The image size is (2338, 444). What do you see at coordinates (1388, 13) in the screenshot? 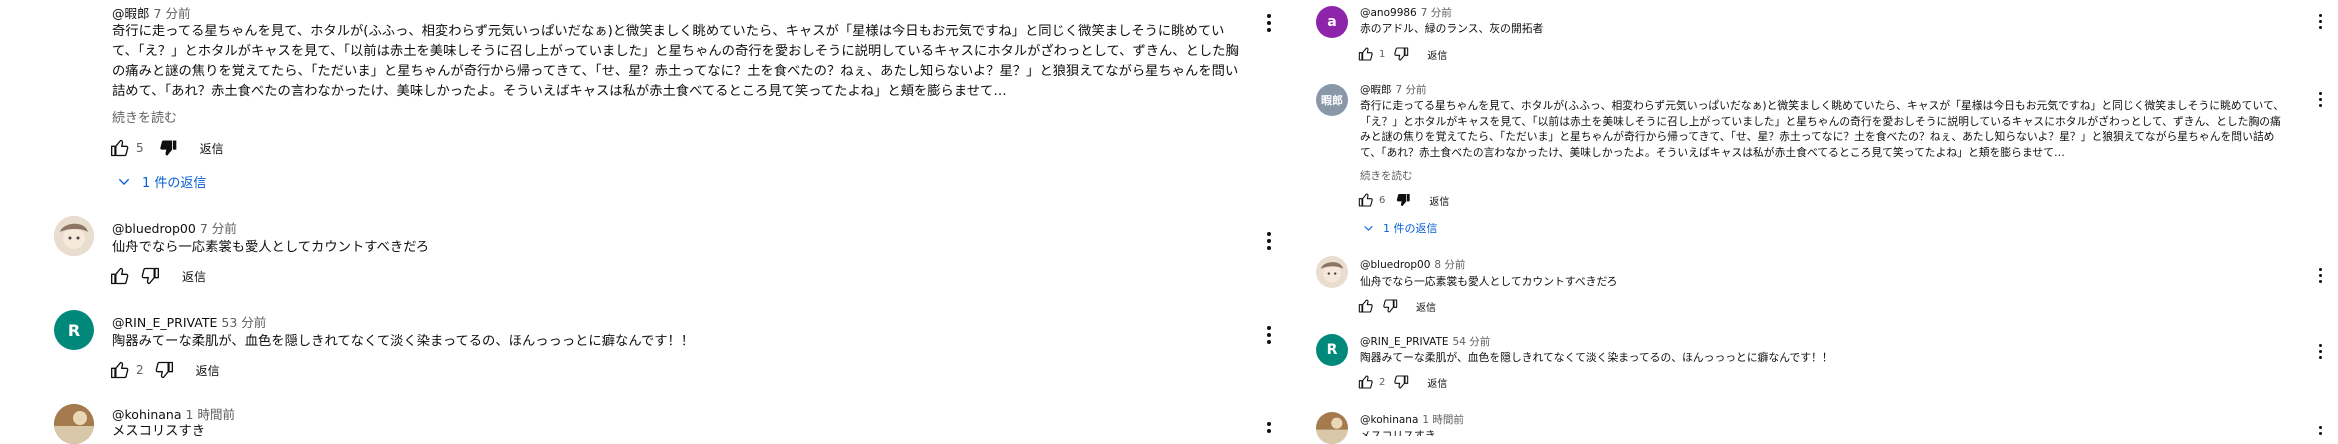
I see `comment-author: @ano9986` at bounding box center [1388, 13].